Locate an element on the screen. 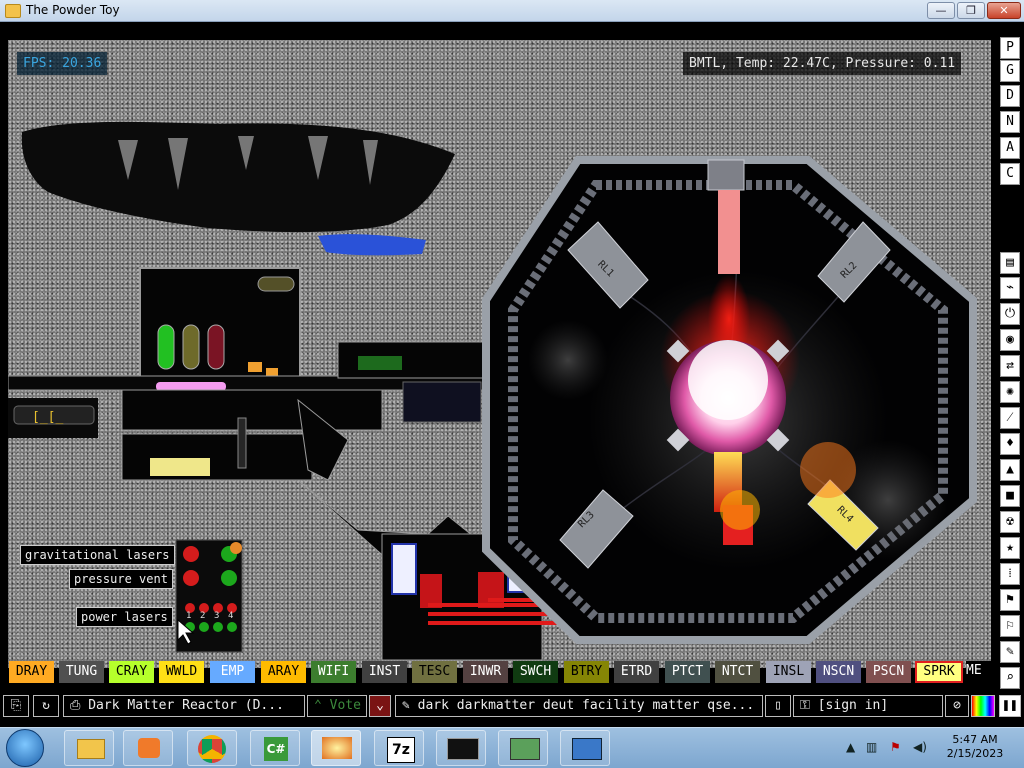 The width and height of the screenshot is (1024, 768). search-icon: ⌕ is located at coordinates (1010, 678).